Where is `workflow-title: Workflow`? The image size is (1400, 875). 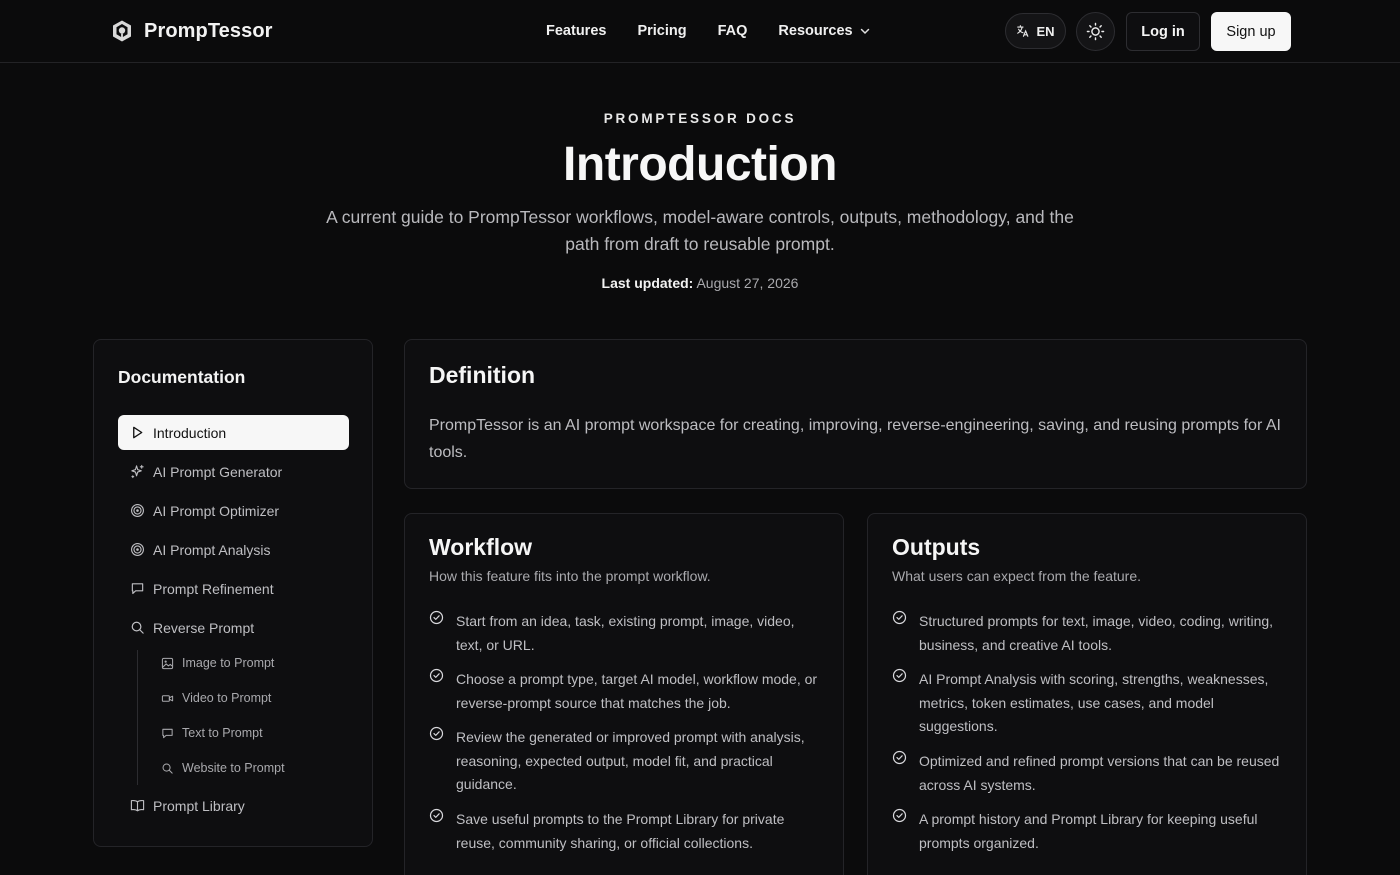 workflow-title: Workflow is located at coordinates (481, 547).